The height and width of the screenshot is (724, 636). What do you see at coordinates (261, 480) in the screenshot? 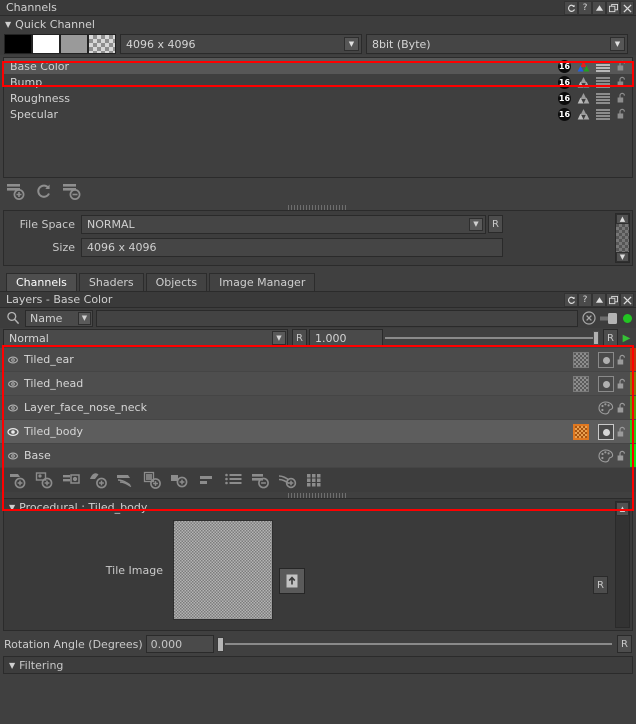
I see `remove-layer-icon` at bounding box center [261, 480].